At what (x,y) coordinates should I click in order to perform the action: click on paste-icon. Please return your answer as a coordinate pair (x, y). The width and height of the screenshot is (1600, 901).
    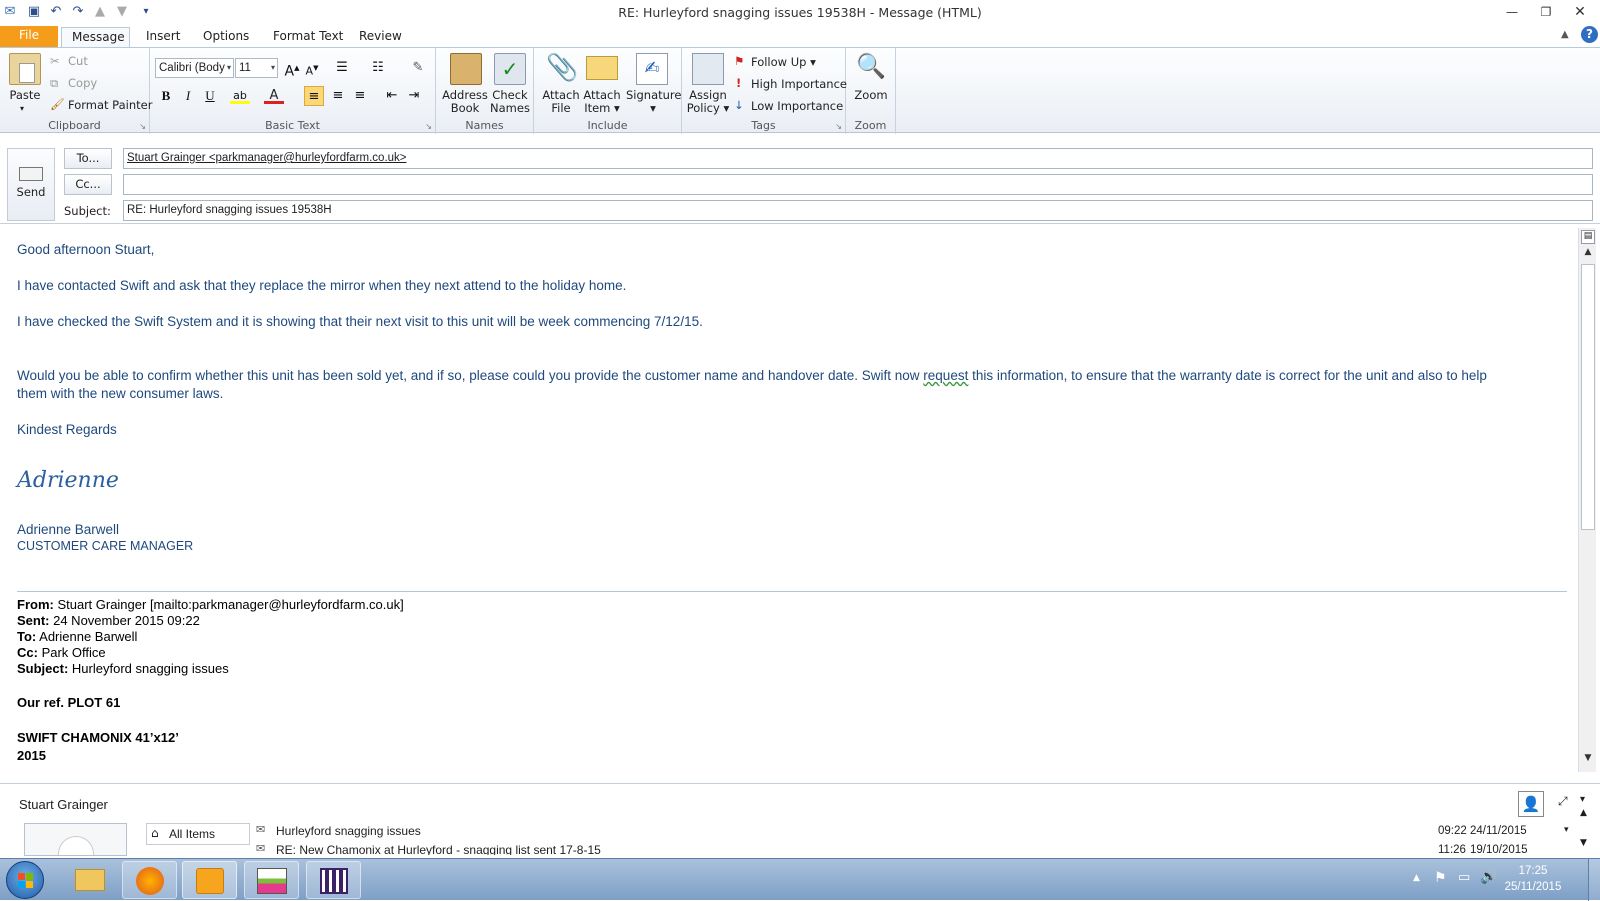
    Looking at the image, I should click on (25, 69).